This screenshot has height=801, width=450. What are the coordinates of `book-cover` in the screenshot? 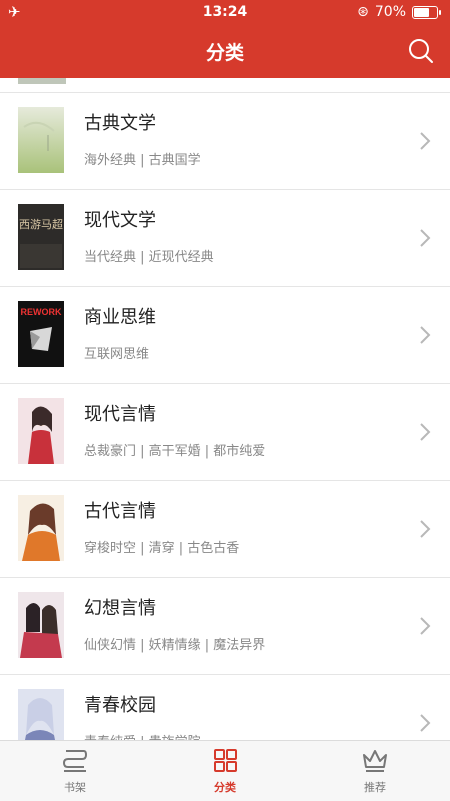 It's located at (42, 81).